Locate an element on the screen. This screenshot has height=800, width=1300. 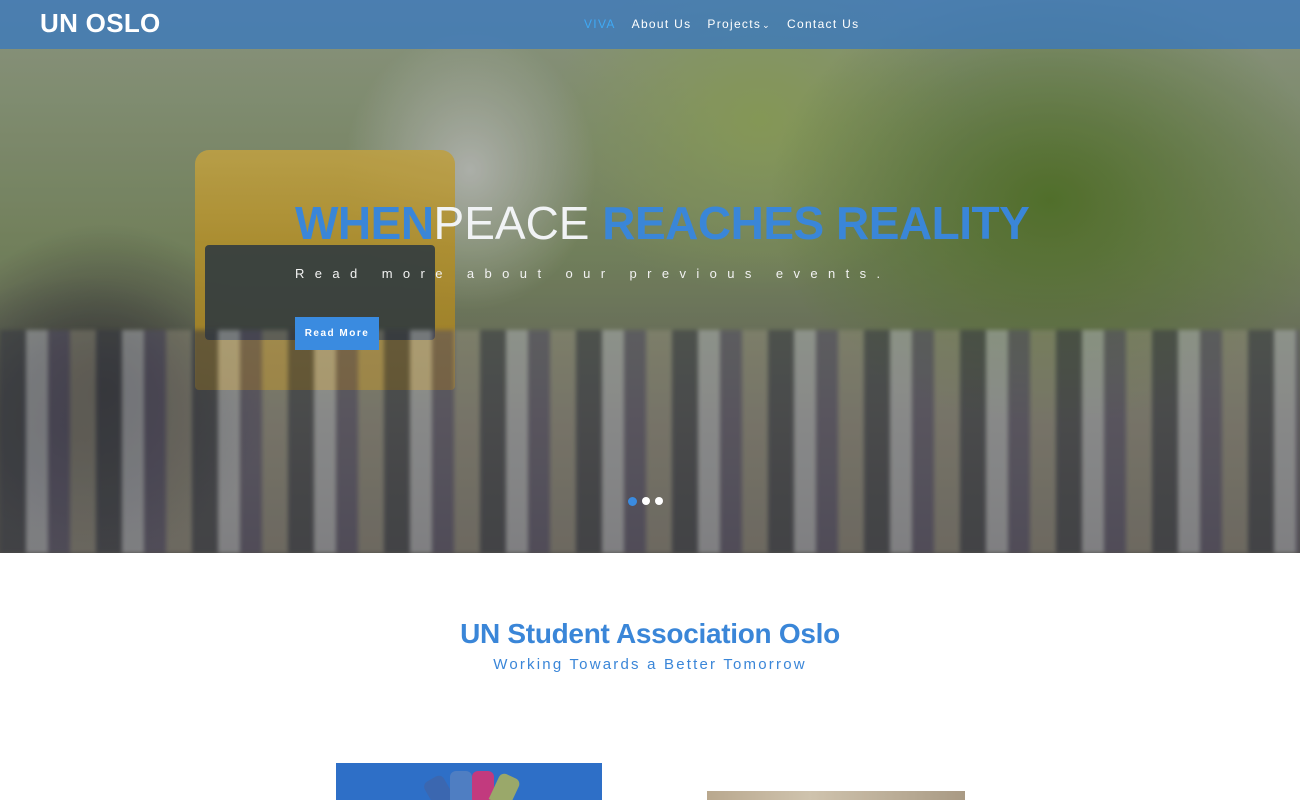
hero-headline-part3: REACHES REALITY is located at coordinates (816, 223).